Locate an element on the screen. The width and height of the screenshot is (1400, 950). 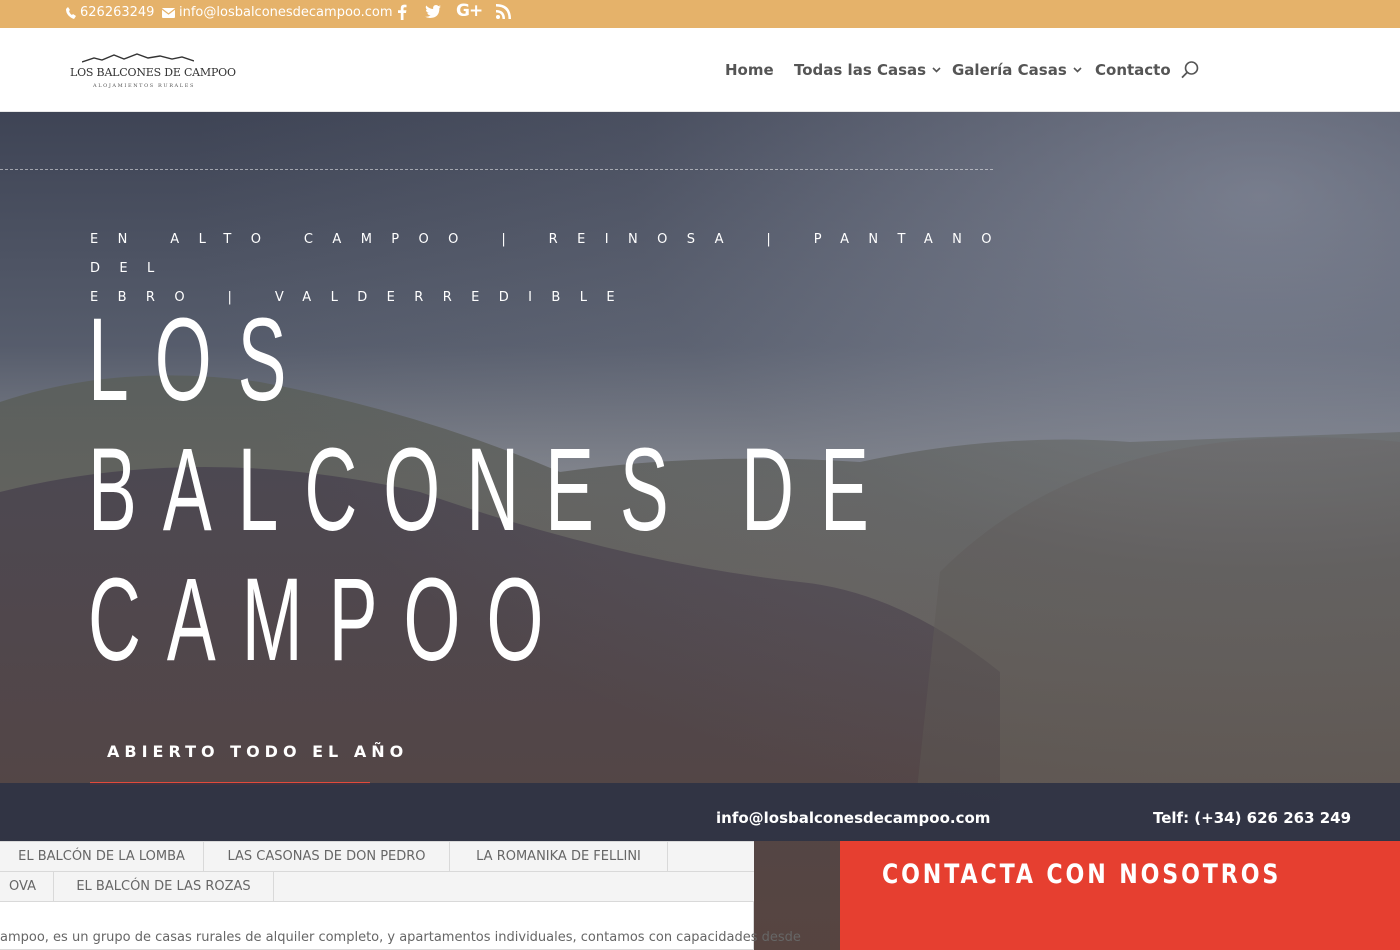
nav-todas-las-casas-label: Todas las Casas is located at coordinates (860, 70).